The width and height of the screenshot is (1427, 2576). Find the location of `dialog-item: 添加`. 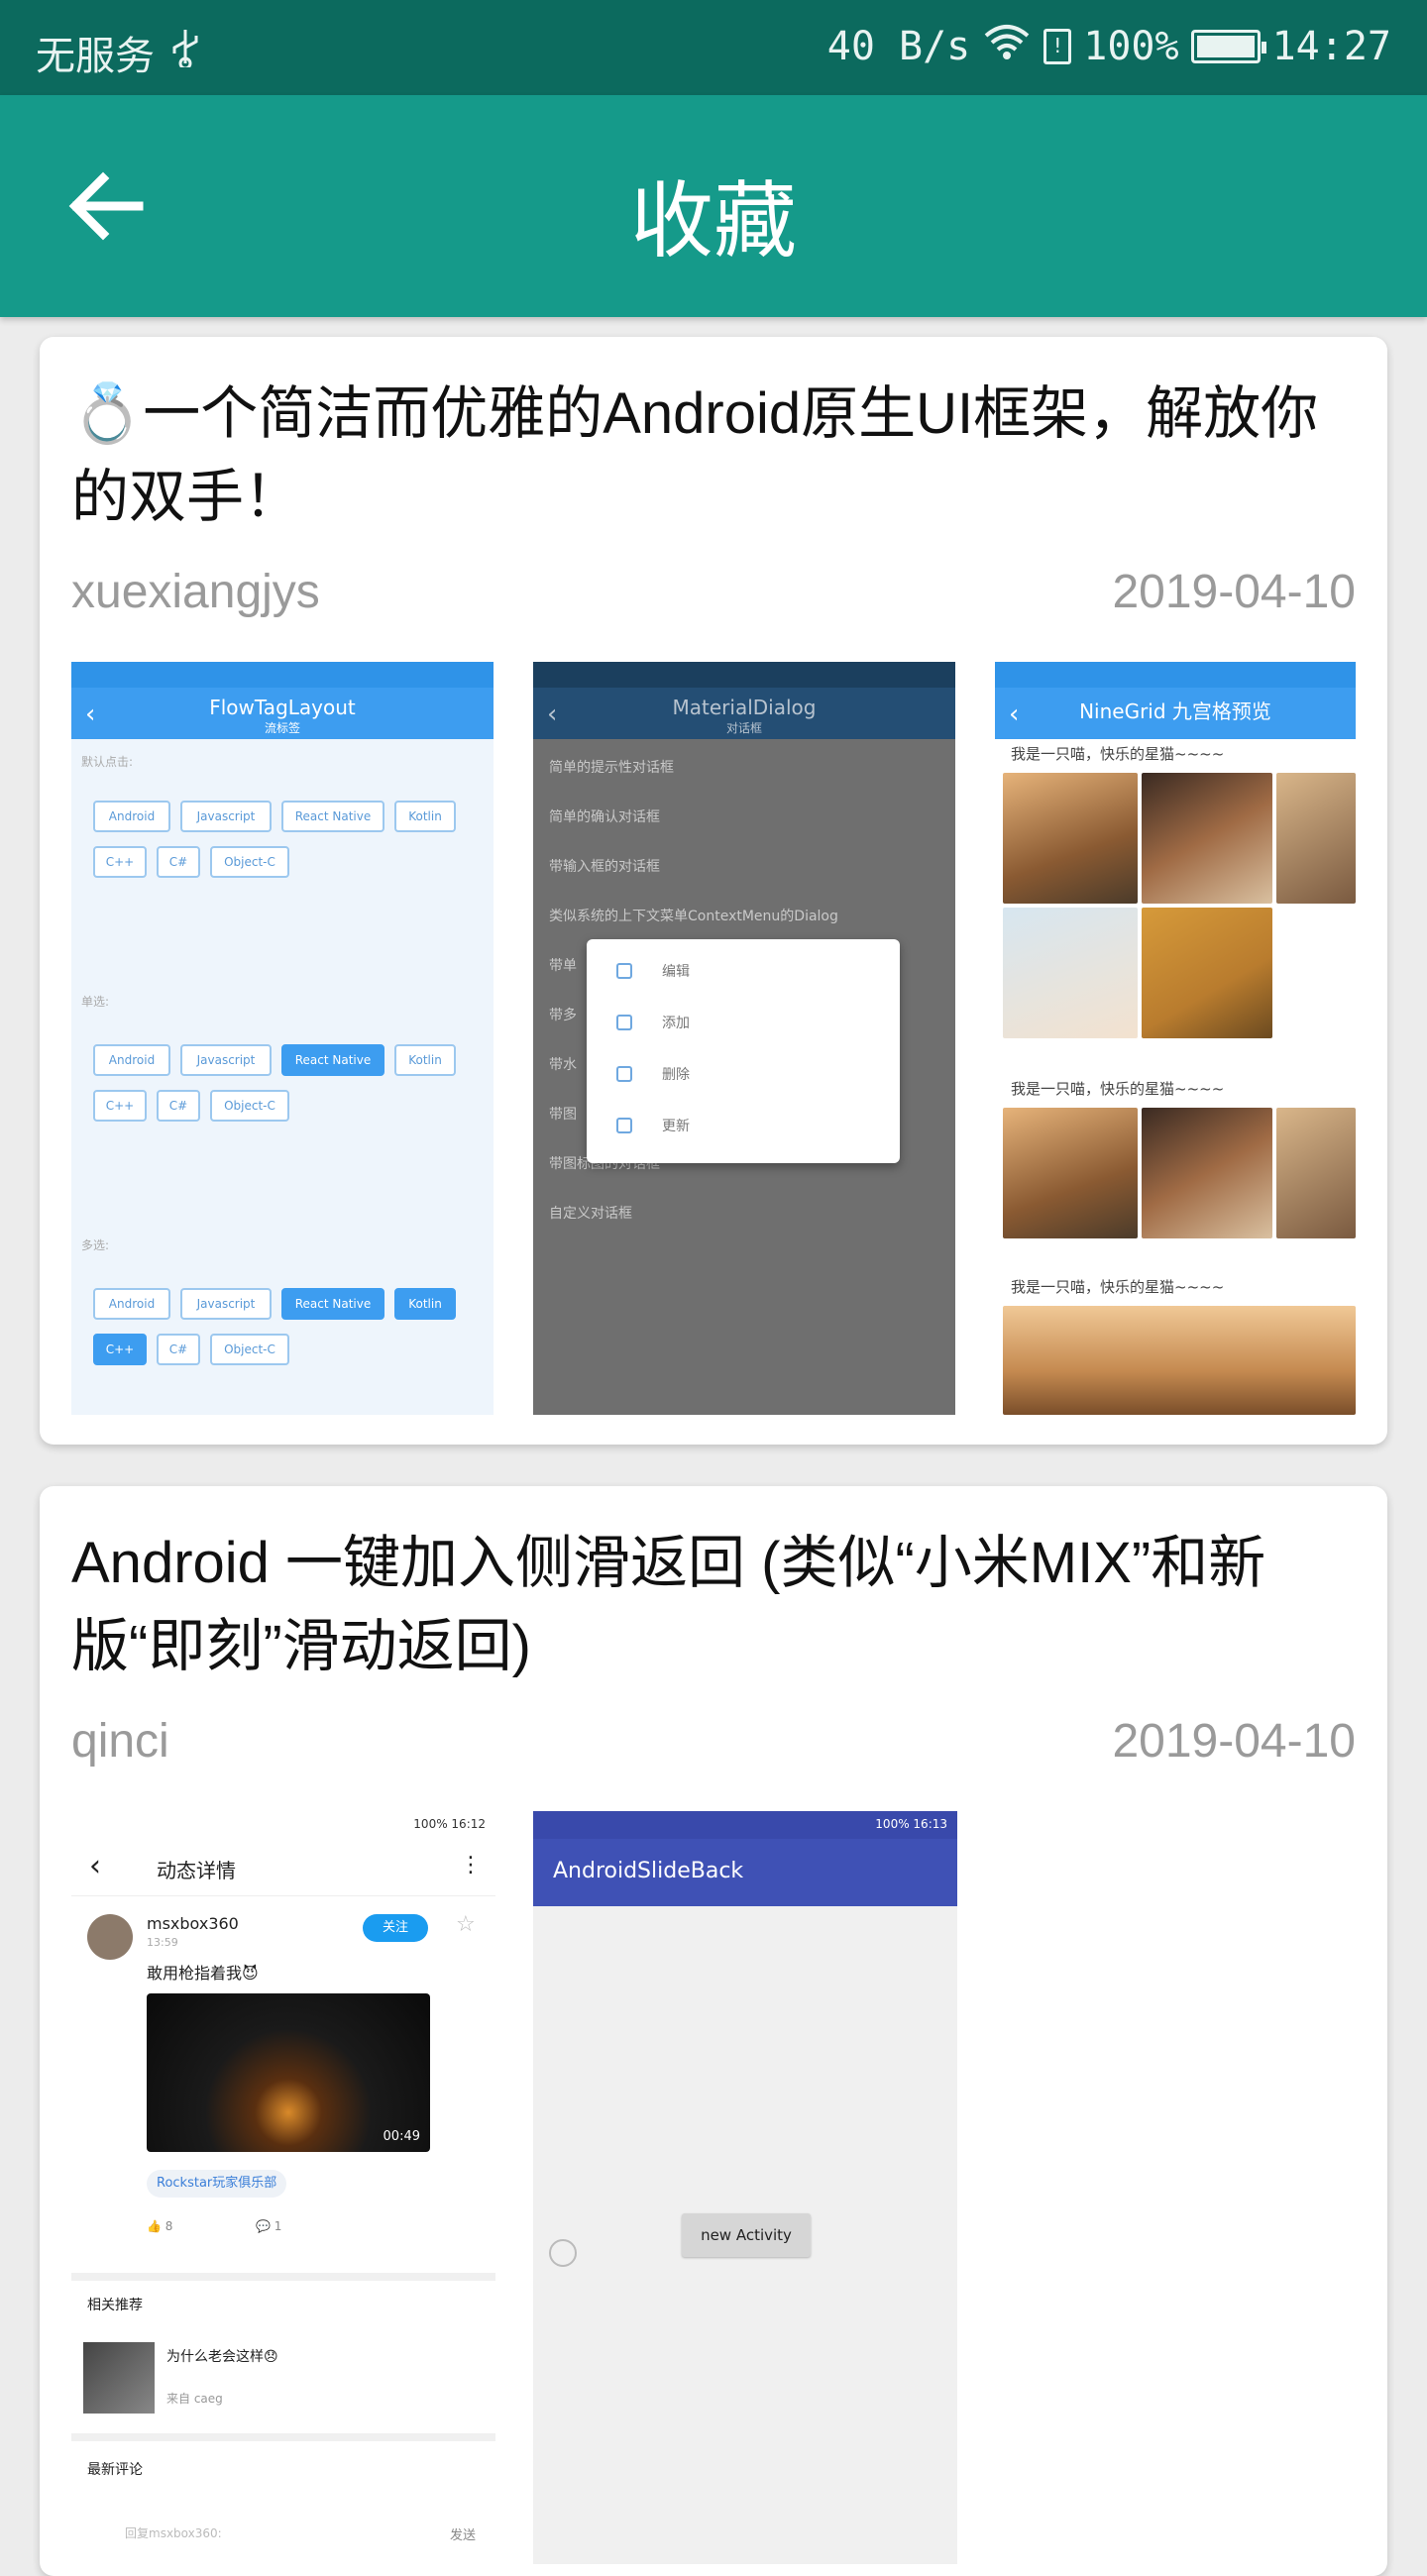

dialog-item: 添加 is located at coordinates (676, 1024).